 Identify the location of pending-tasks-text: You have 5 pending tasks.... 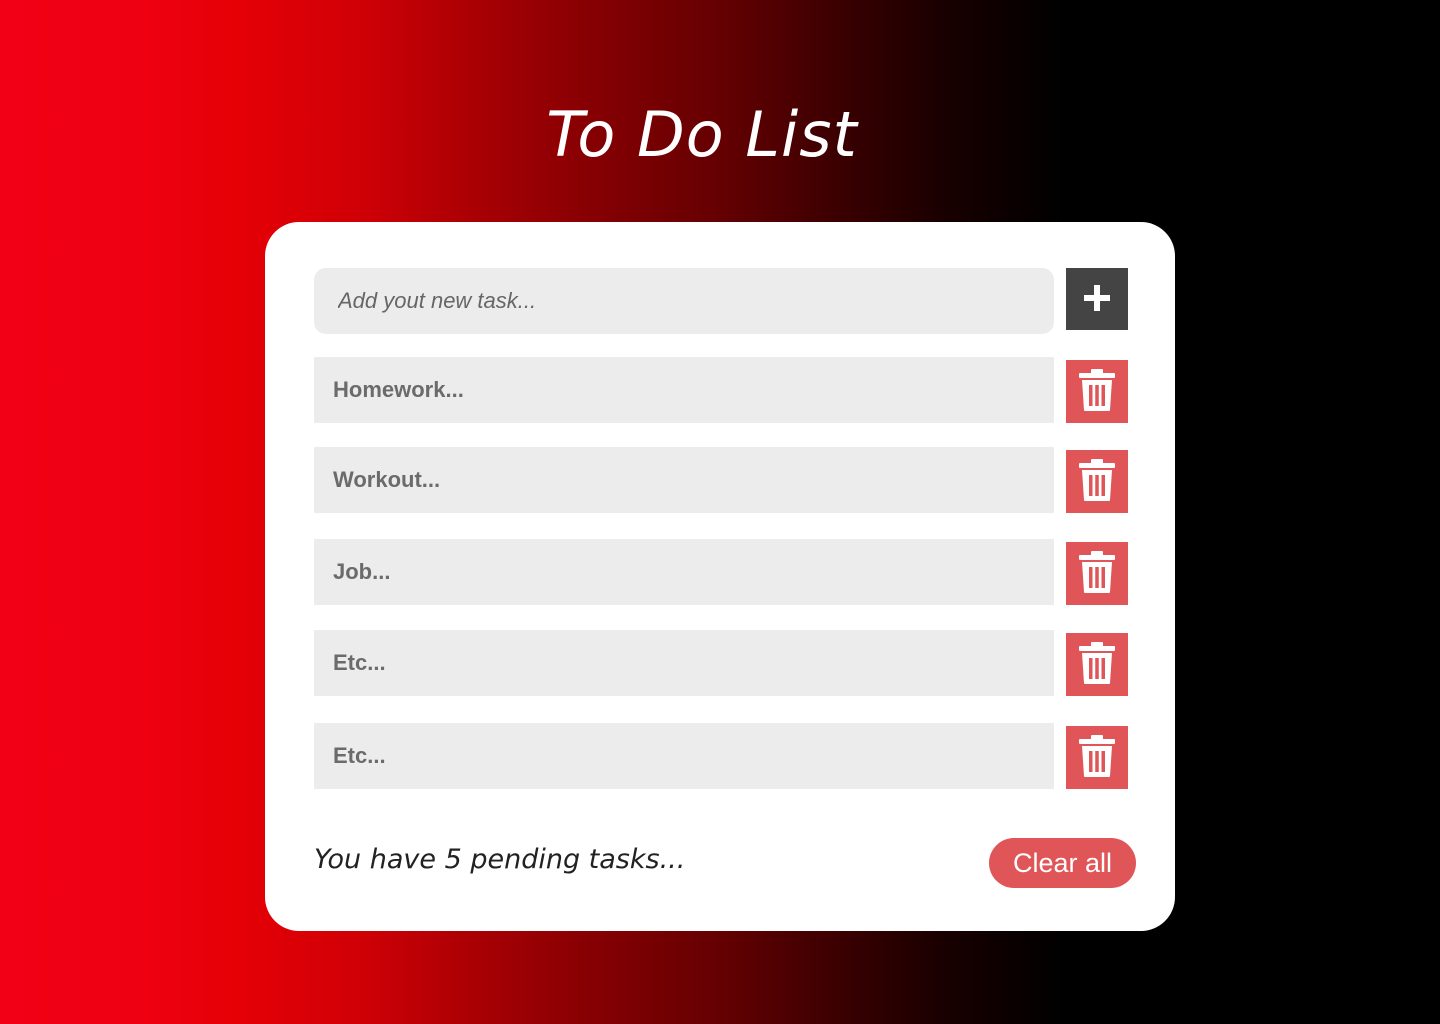
(500, 859).